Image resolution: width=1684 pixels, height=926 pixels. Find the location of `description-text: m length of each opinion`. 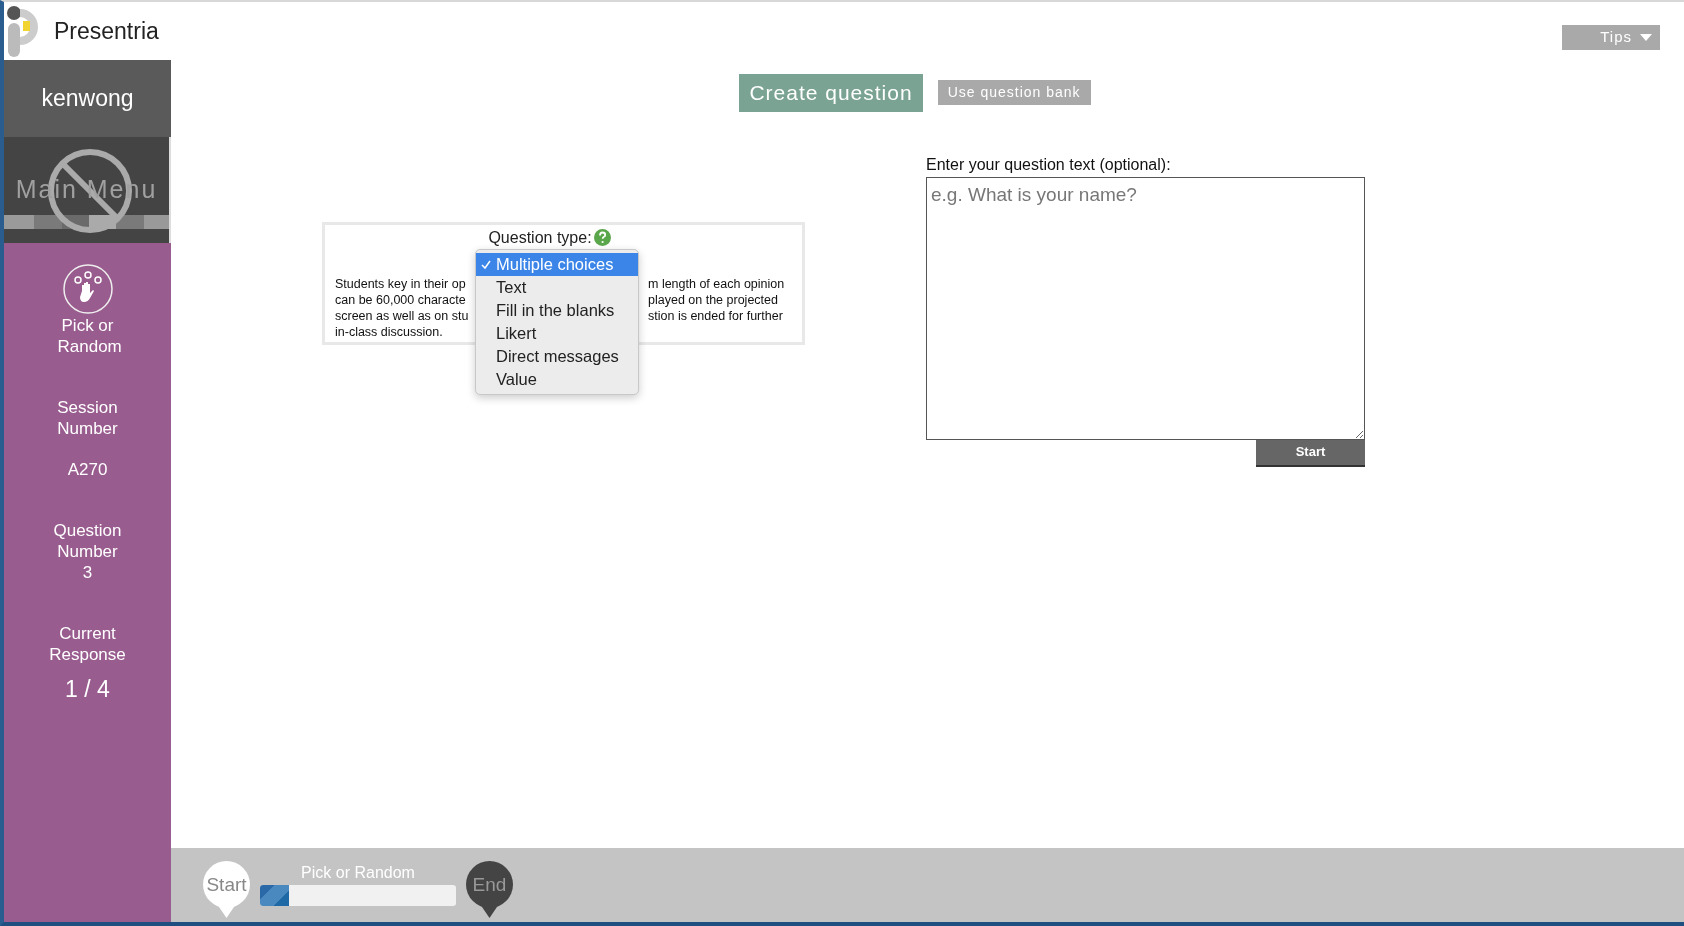

description-text: m length of each opinion is located at coordinates (717, 283).